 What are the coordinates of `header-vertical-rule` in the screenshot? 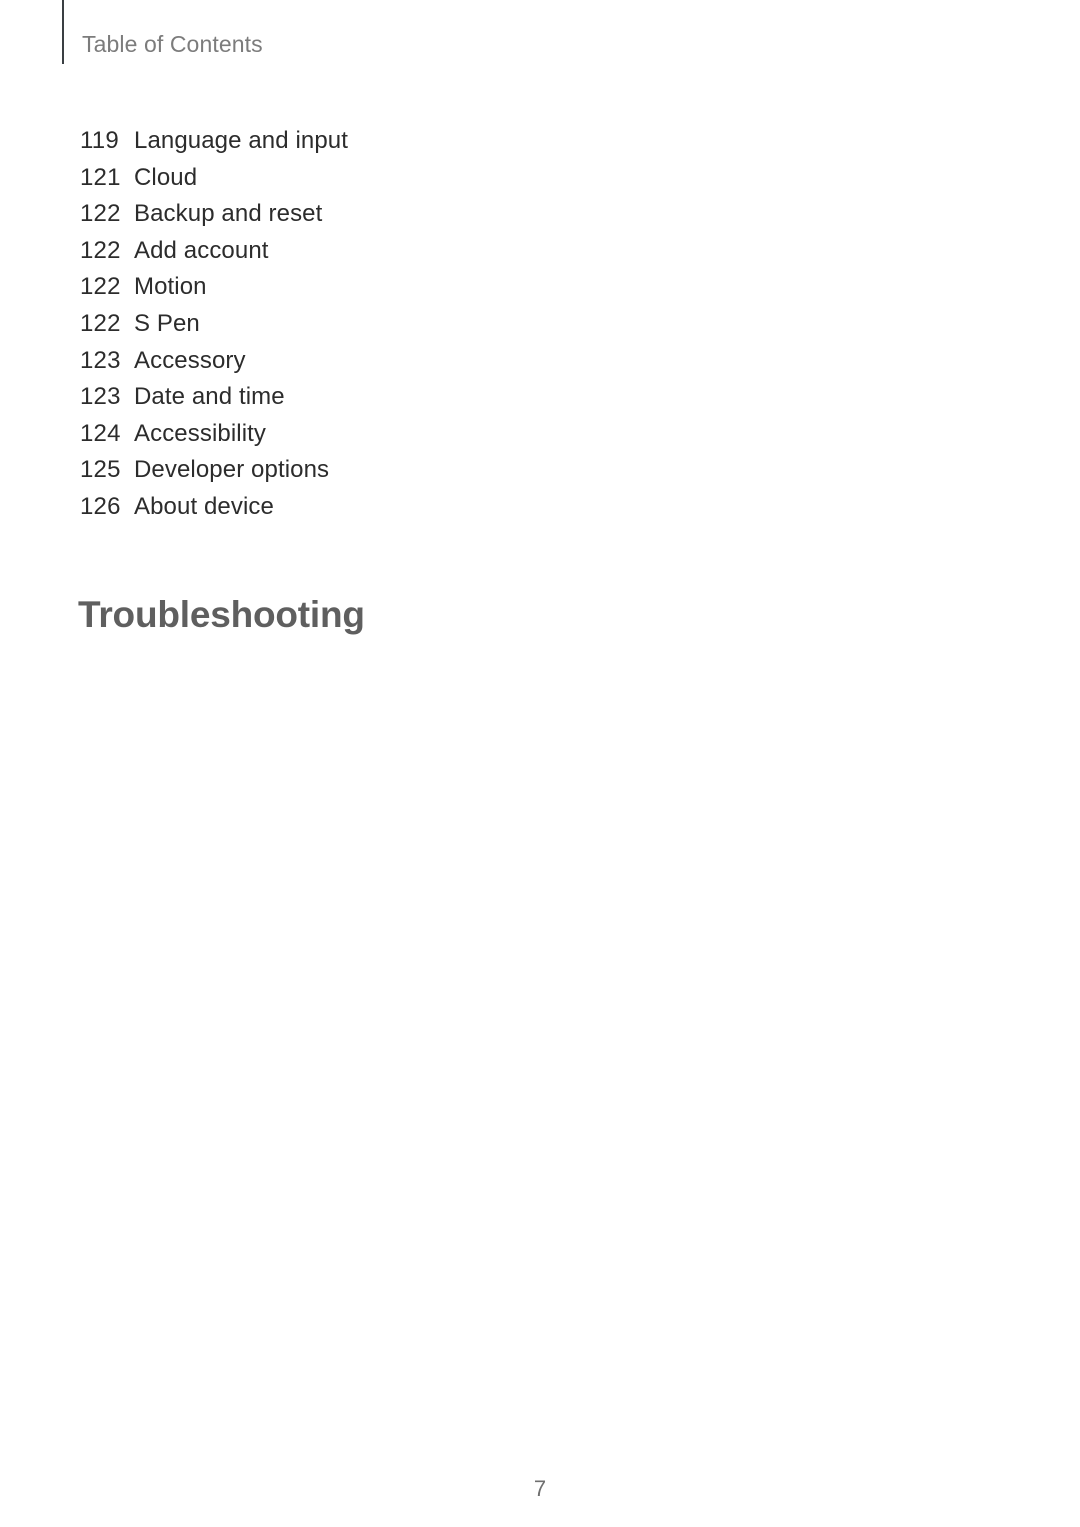 It's located at (63, 32).